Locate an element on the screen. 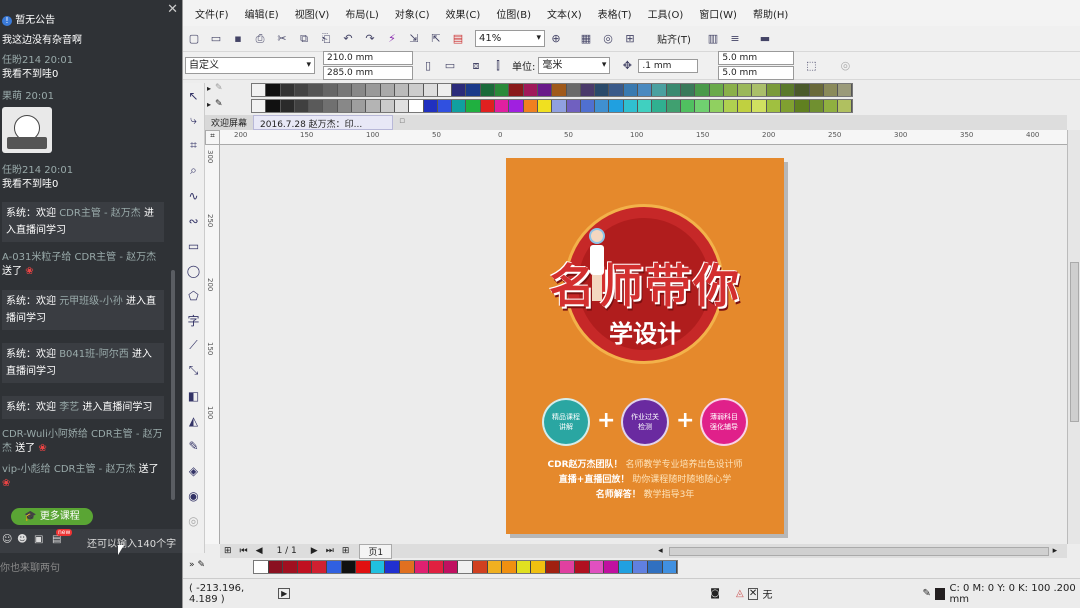  export-icon: ⇱ is located at coordinates (436, 39).